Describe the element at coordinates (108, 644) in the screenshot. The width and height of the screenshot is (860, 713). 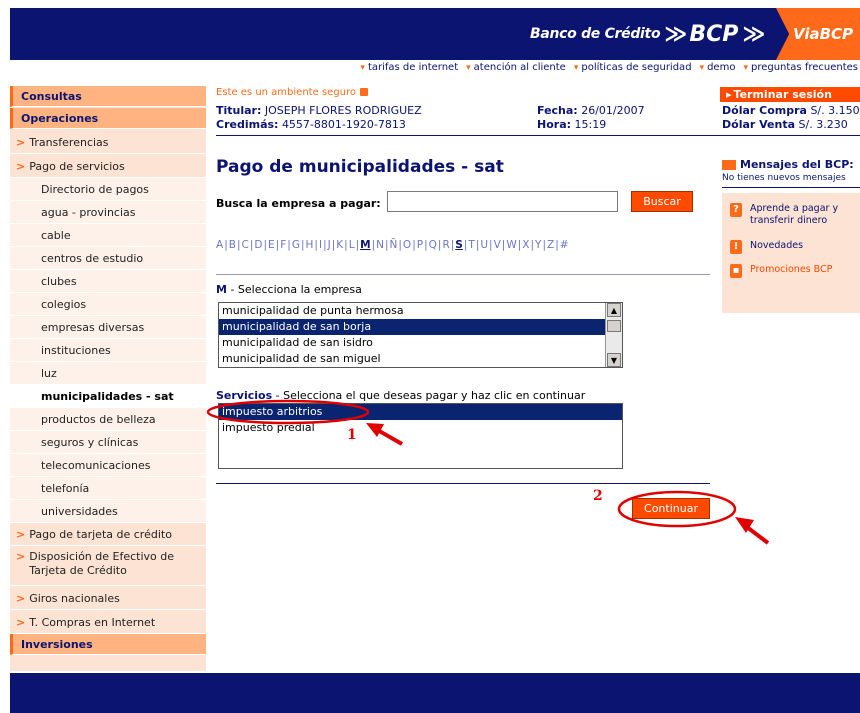
I see `sidebar-item-inversiones: Inversiones` at that location.